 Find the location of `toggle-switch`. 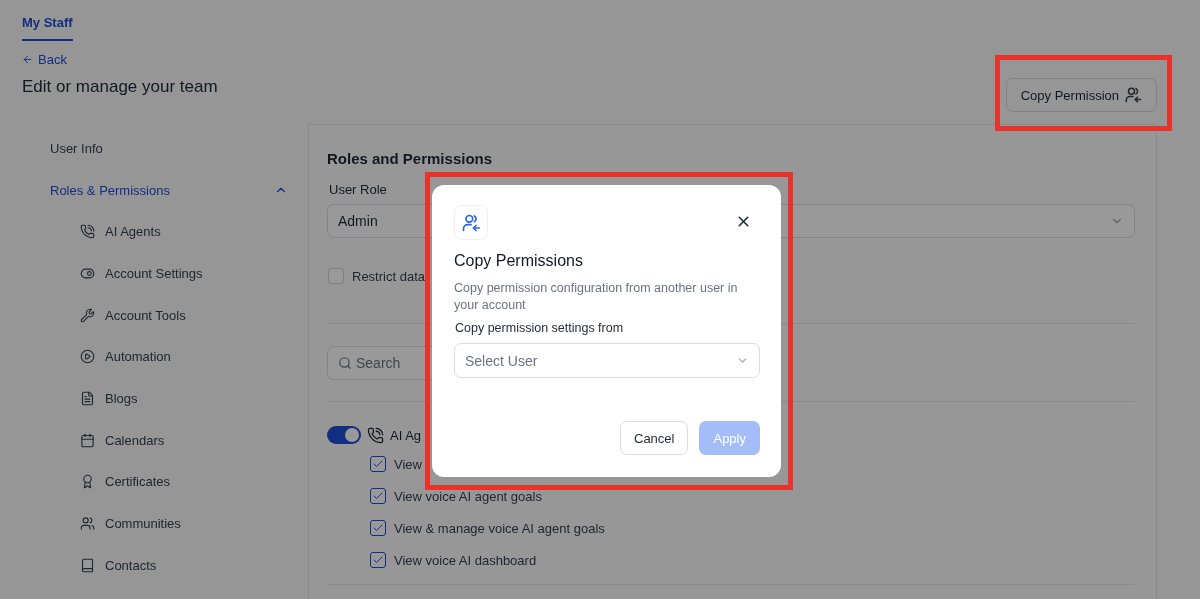

toggle-switch is located at coordinates (344, 435).